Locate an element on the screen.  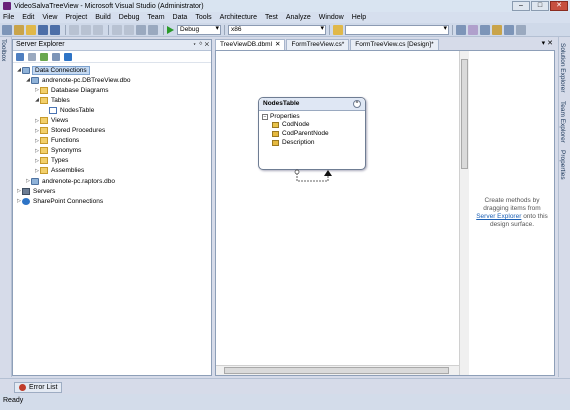
add-item-icon is located at coordinates (19, 29).